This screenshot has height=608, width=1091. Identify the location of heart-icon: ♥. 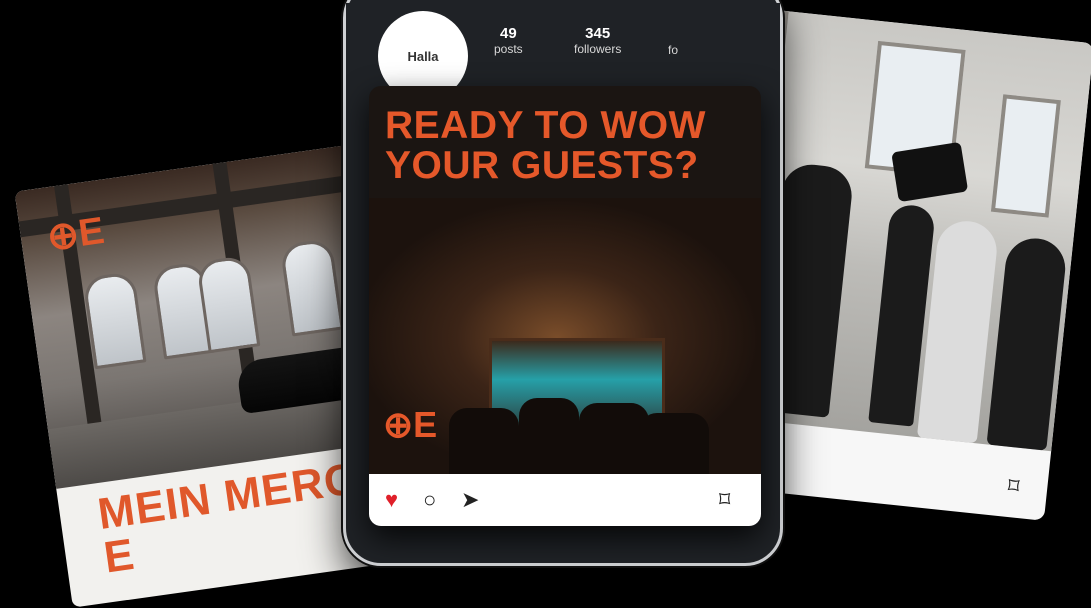
(391, 500).